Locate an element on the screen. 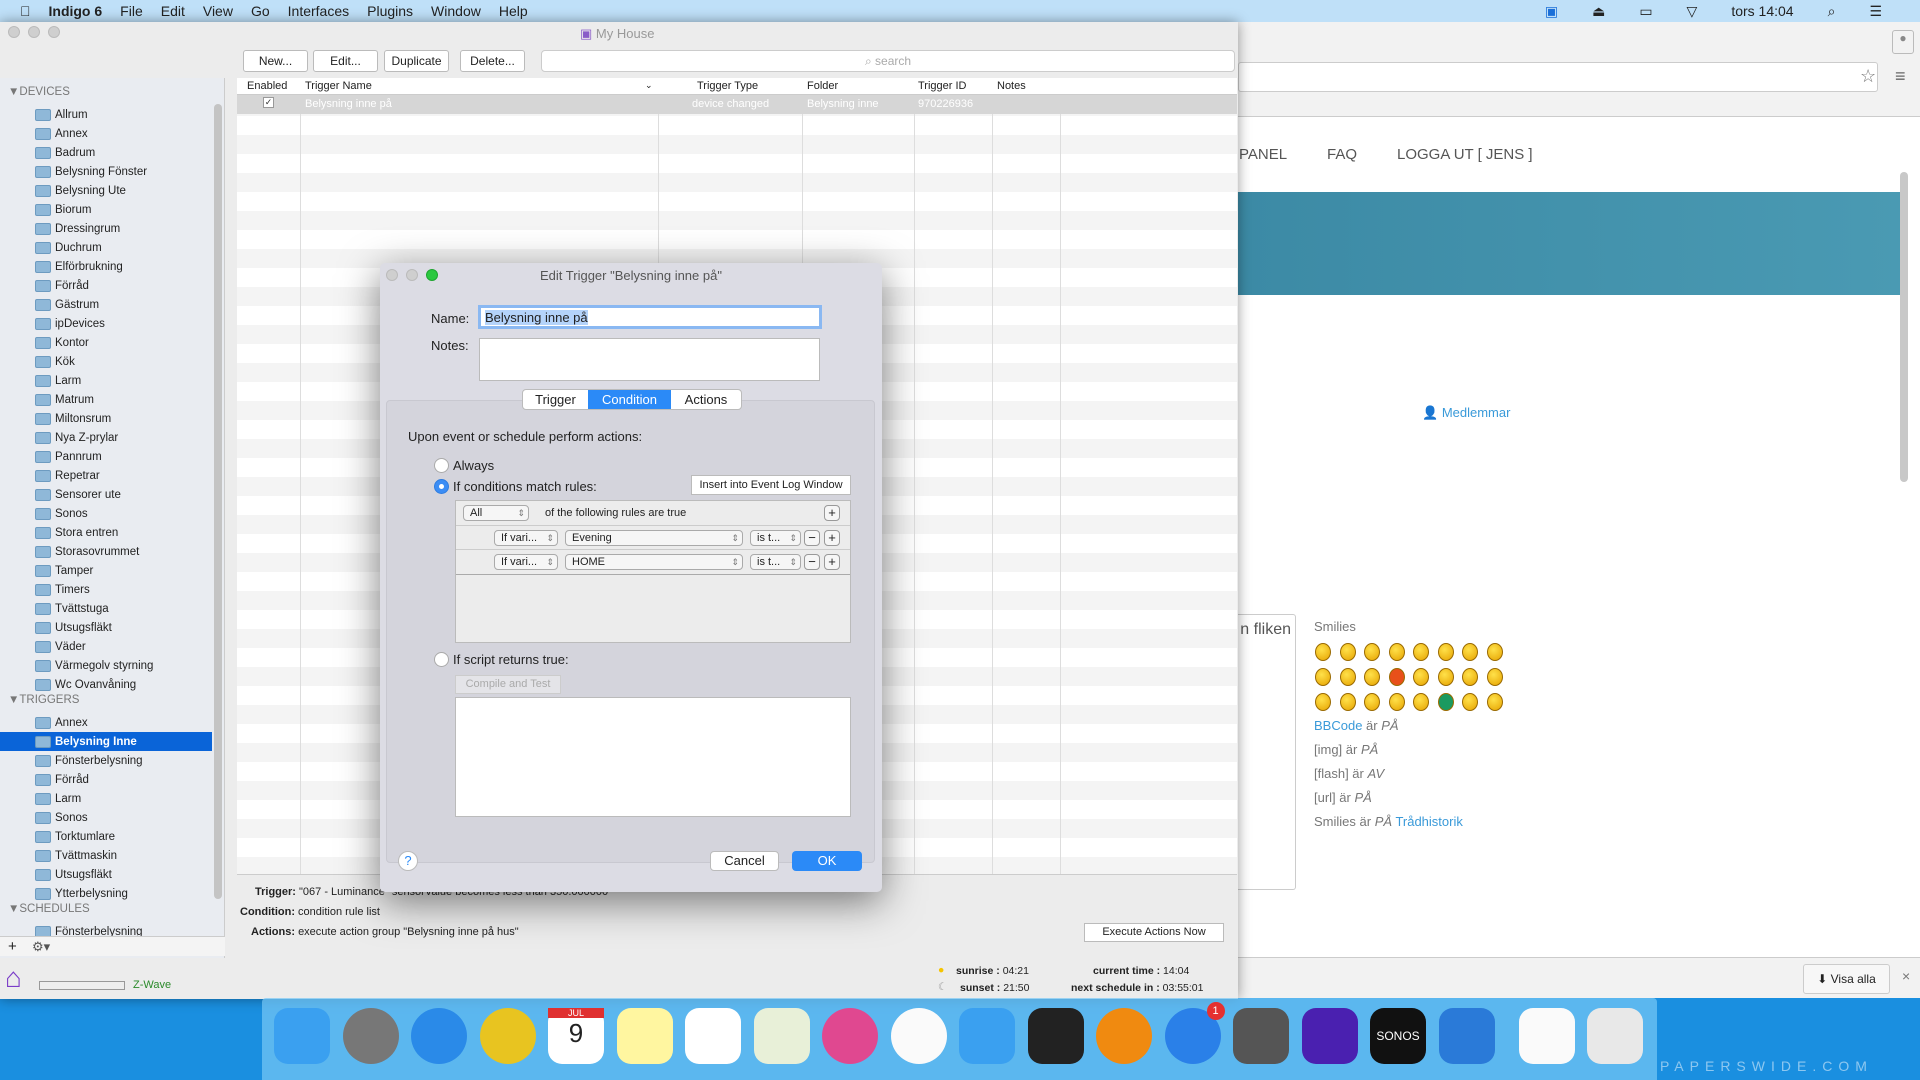  dock-finder-icon is located at coordinates (302, 1036).